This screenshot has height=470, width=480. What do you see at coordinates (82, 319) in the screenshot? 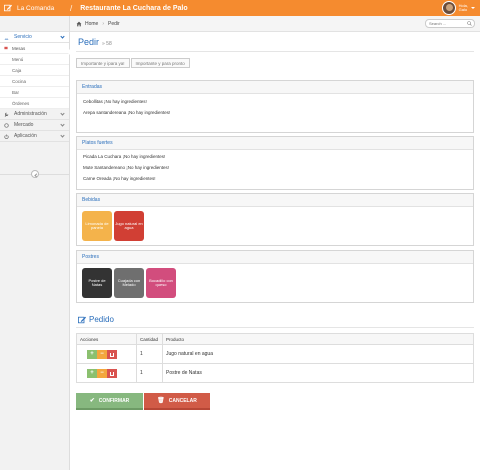
I see `edit-icon` at bounding box center [82, 319].